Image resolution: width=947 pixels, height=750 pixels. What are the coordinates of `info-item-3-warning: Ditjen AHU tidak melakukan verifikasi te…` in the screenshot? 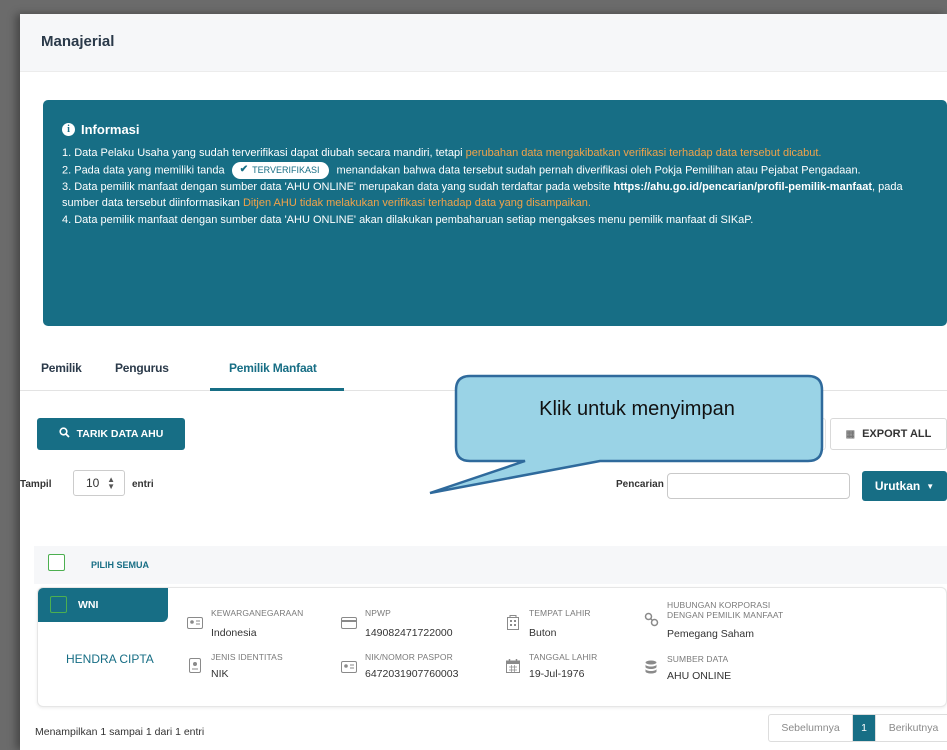 It's located at (416, 203).